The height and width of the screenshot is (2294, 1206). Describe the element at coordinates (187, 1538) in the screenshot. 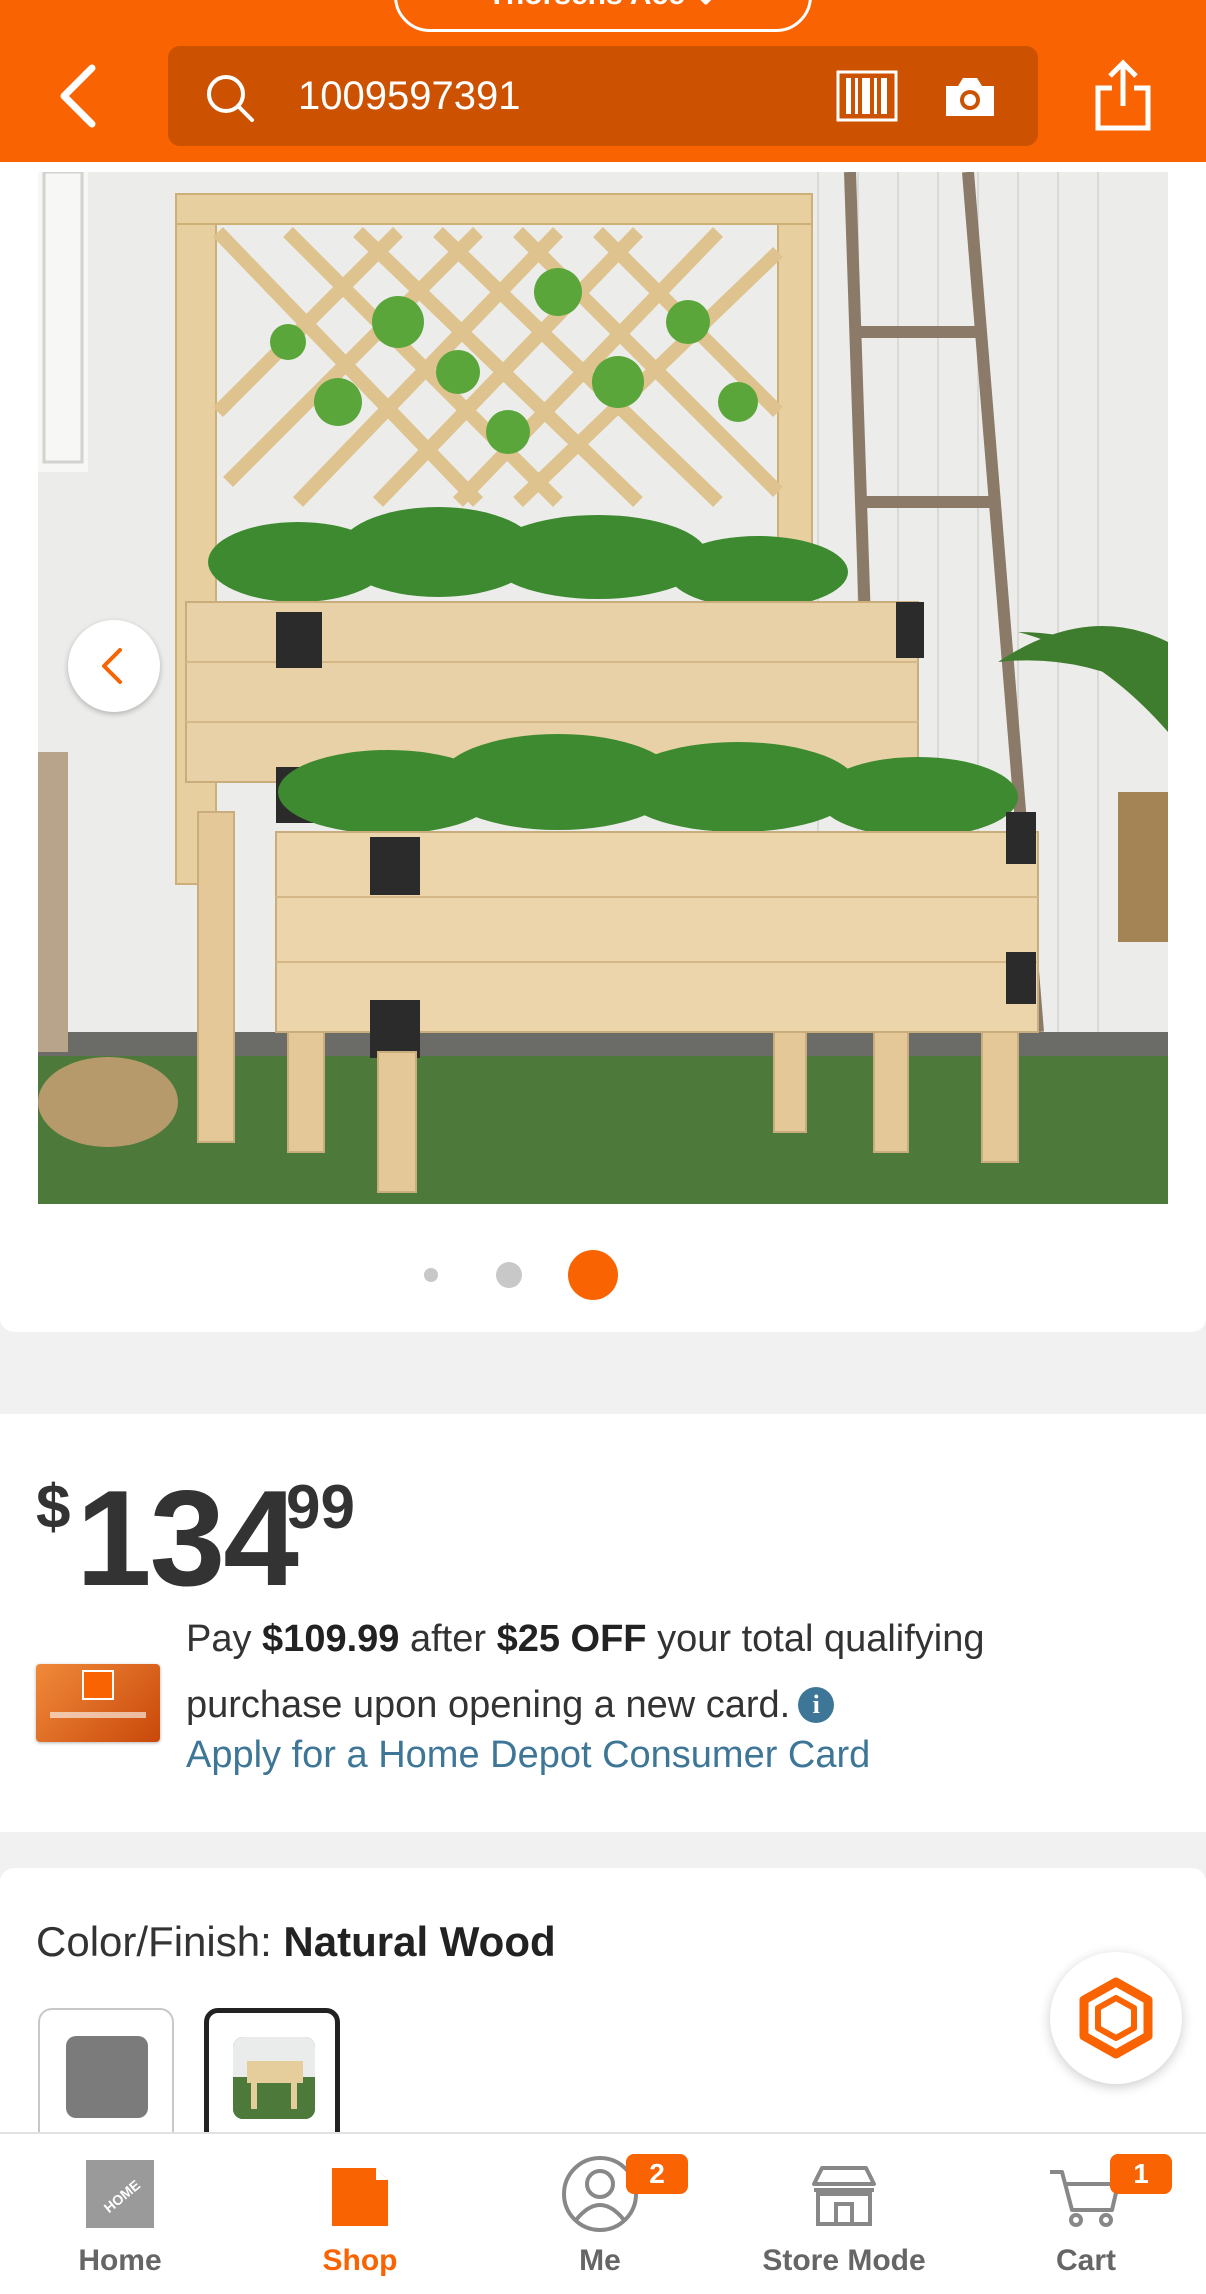

I see `price-whole: 134` at that location.